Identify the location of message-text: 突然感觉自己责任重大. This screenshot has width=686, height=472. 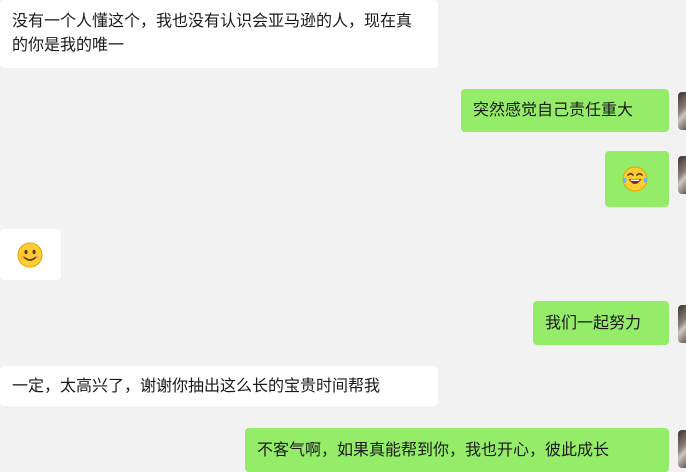
(553, 109).